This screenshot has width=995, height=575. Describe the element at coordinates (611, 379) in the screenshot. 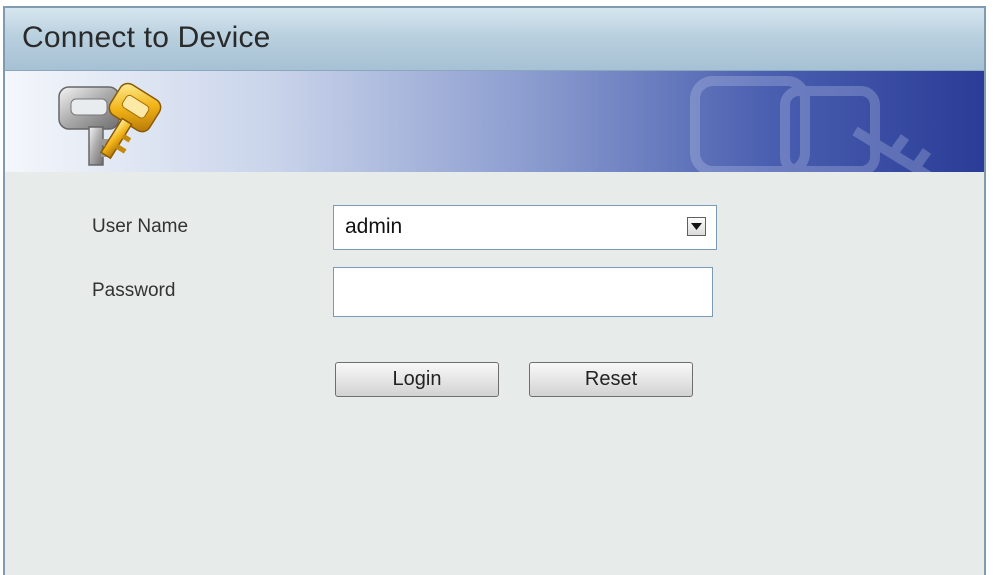

I see `reset-button: Reset` at that location.